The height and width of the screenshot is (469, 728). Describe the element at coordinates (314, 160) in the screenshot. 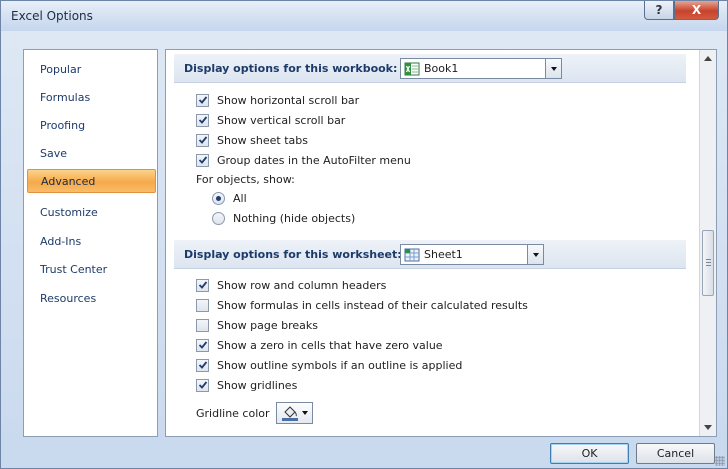

I see `option-label: Group dates in the AutoFilter menu` at that location.